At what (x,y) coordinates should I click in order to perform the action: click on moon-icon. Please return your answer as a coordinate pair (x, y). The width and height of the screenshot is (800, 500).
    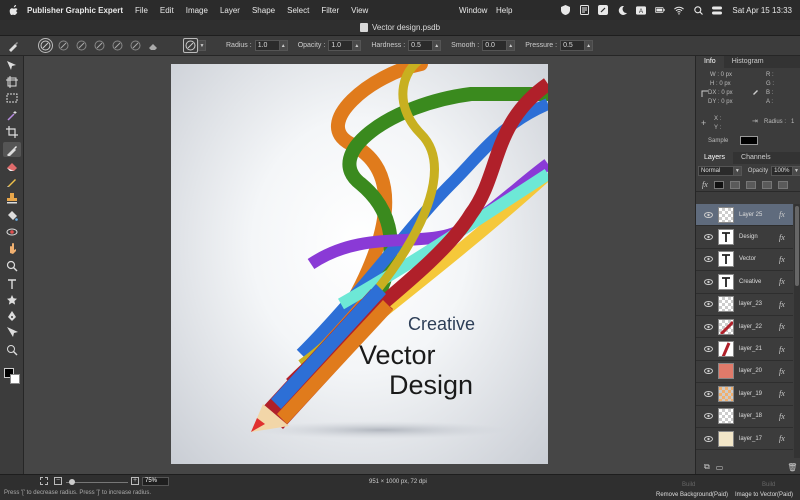
    Looking at the image, I should click on (622, 10).